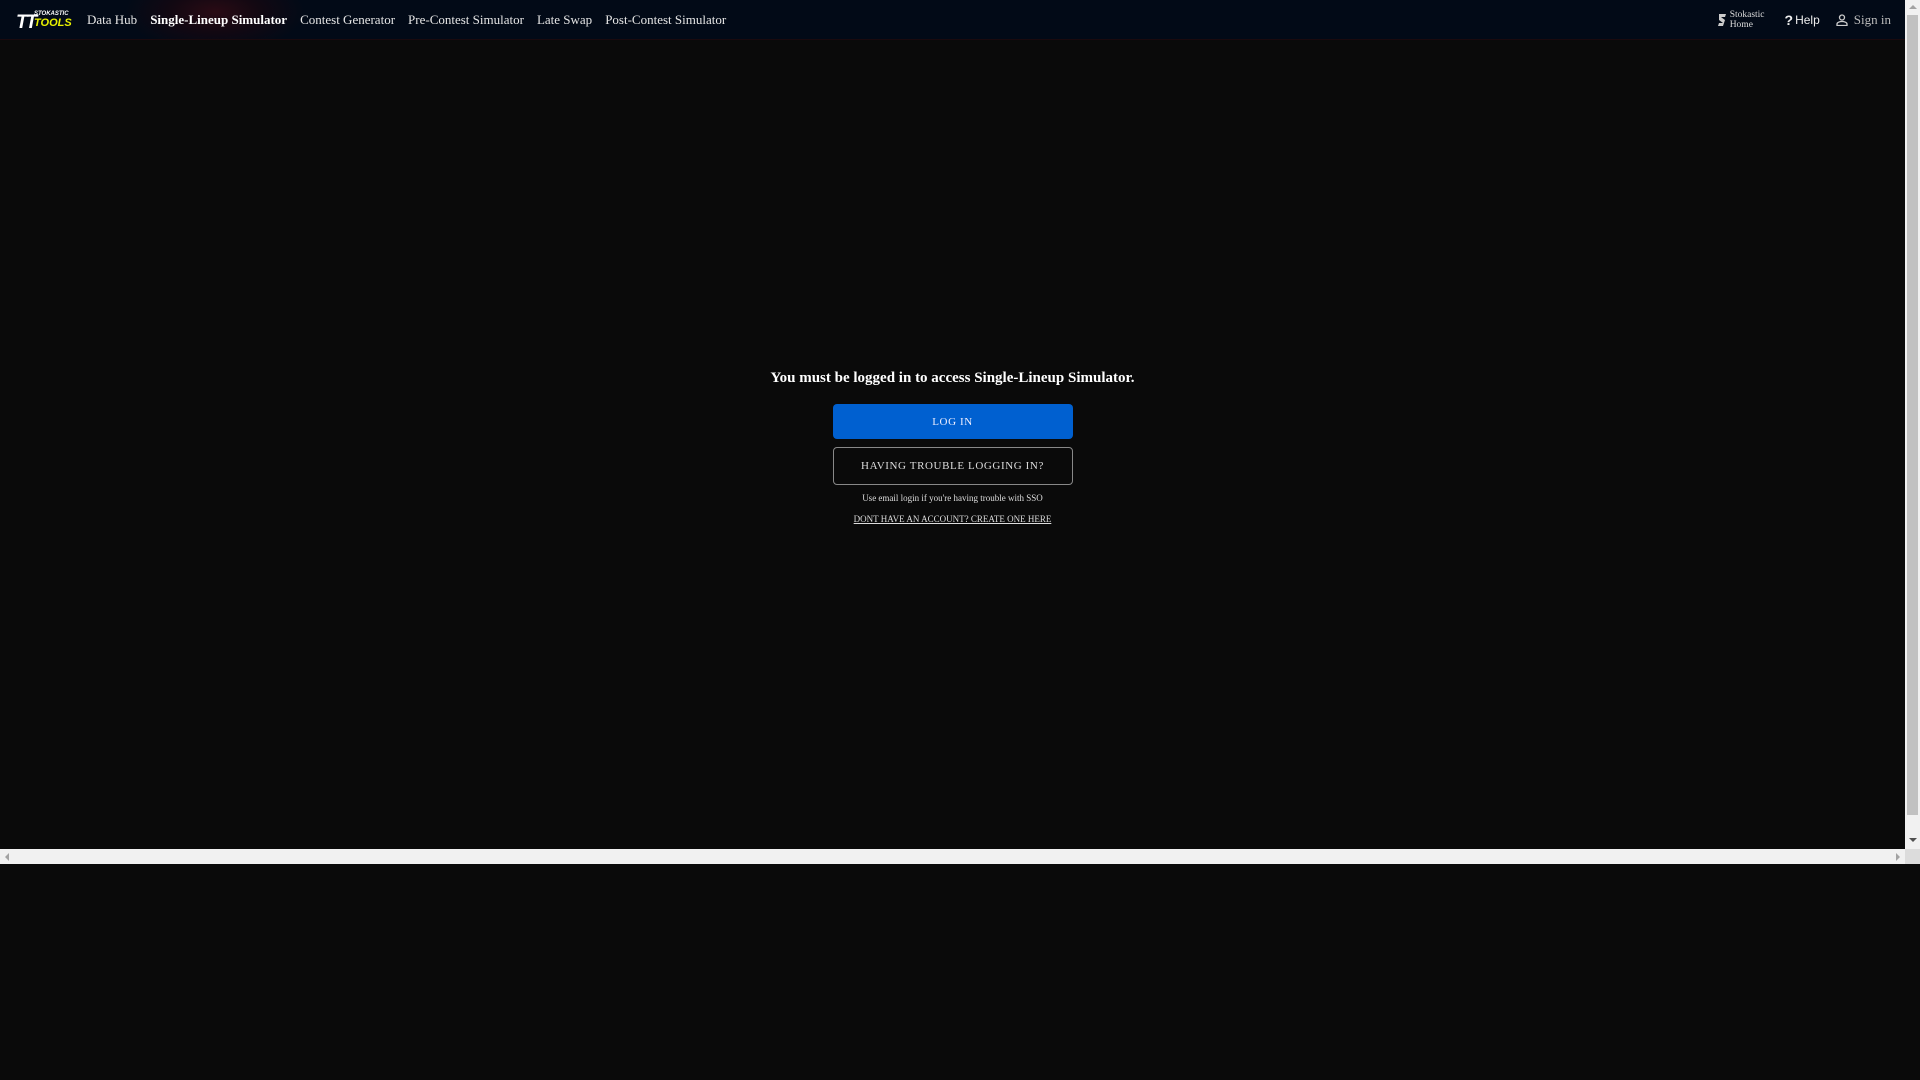 The width and height of the screenshot is (1920, 1080). I want to click on create-account-link: DONT HAVE AN ACCOUNT? CREATE ONE HERE, so click(953, 519).